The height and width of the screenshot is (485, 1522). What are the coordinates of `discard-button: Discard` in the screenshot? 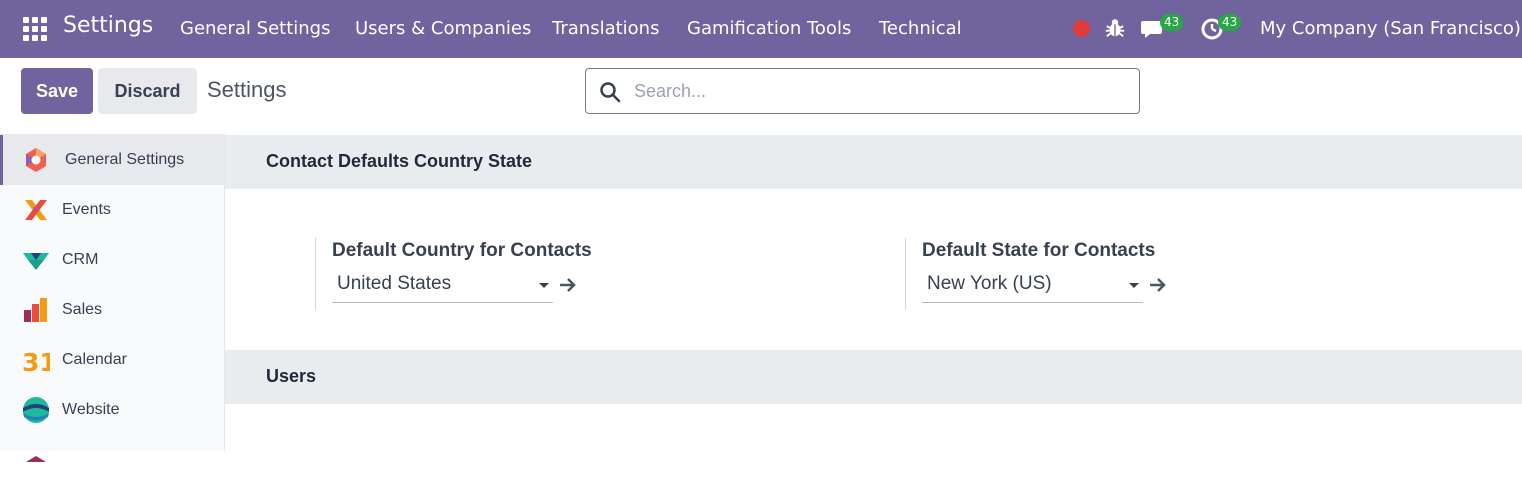 It's located at (147, 91).